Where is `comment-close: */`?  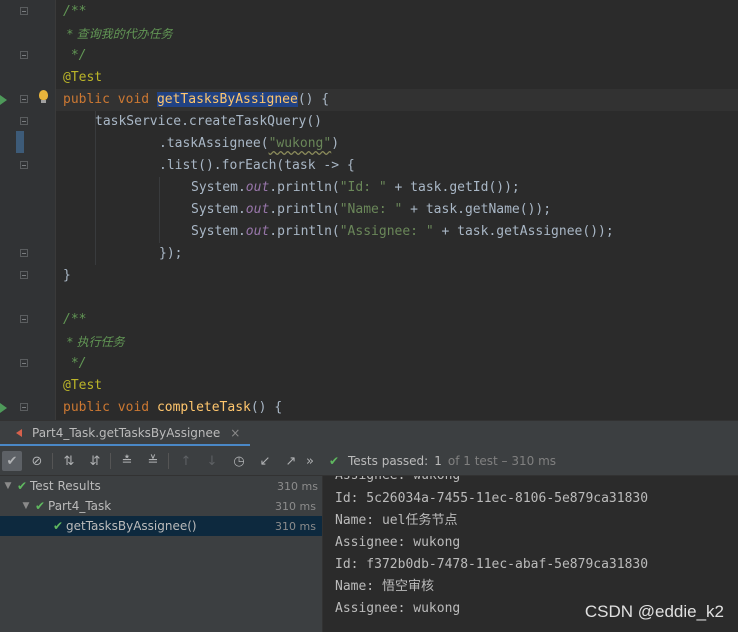 comment-close: */ is located at coordinates (75, 363).